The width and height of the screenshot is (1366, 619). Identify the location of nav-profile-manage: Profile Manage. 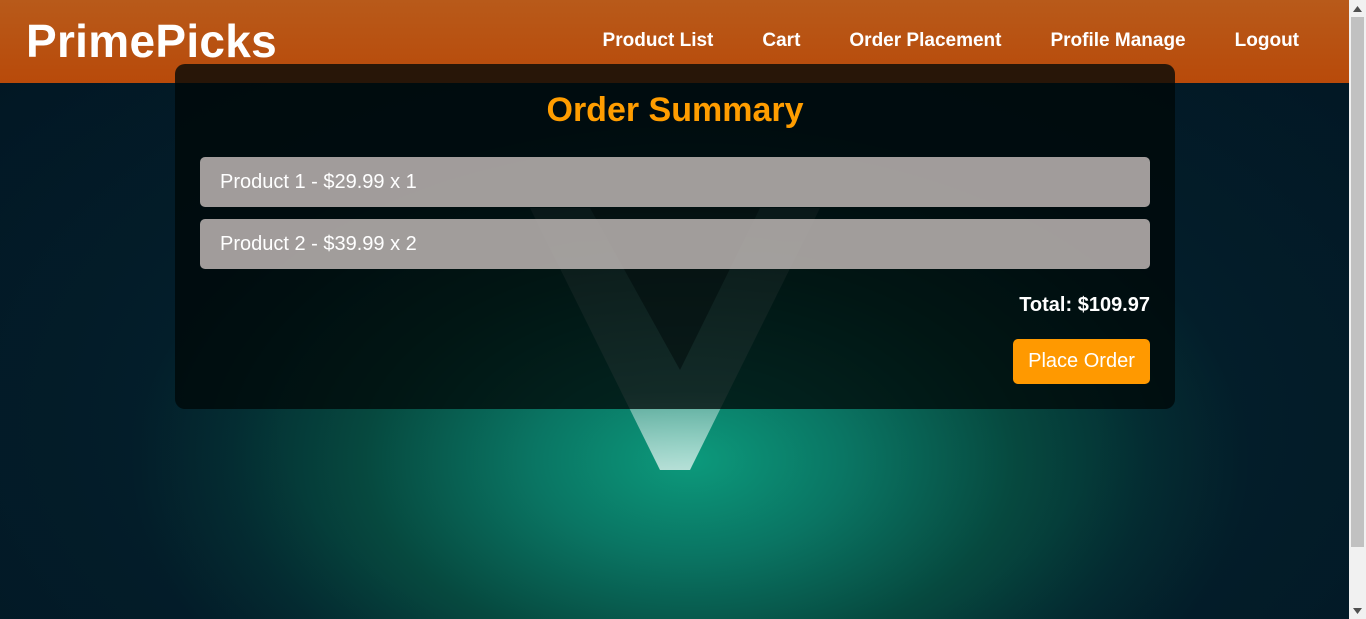
(1117, 41).